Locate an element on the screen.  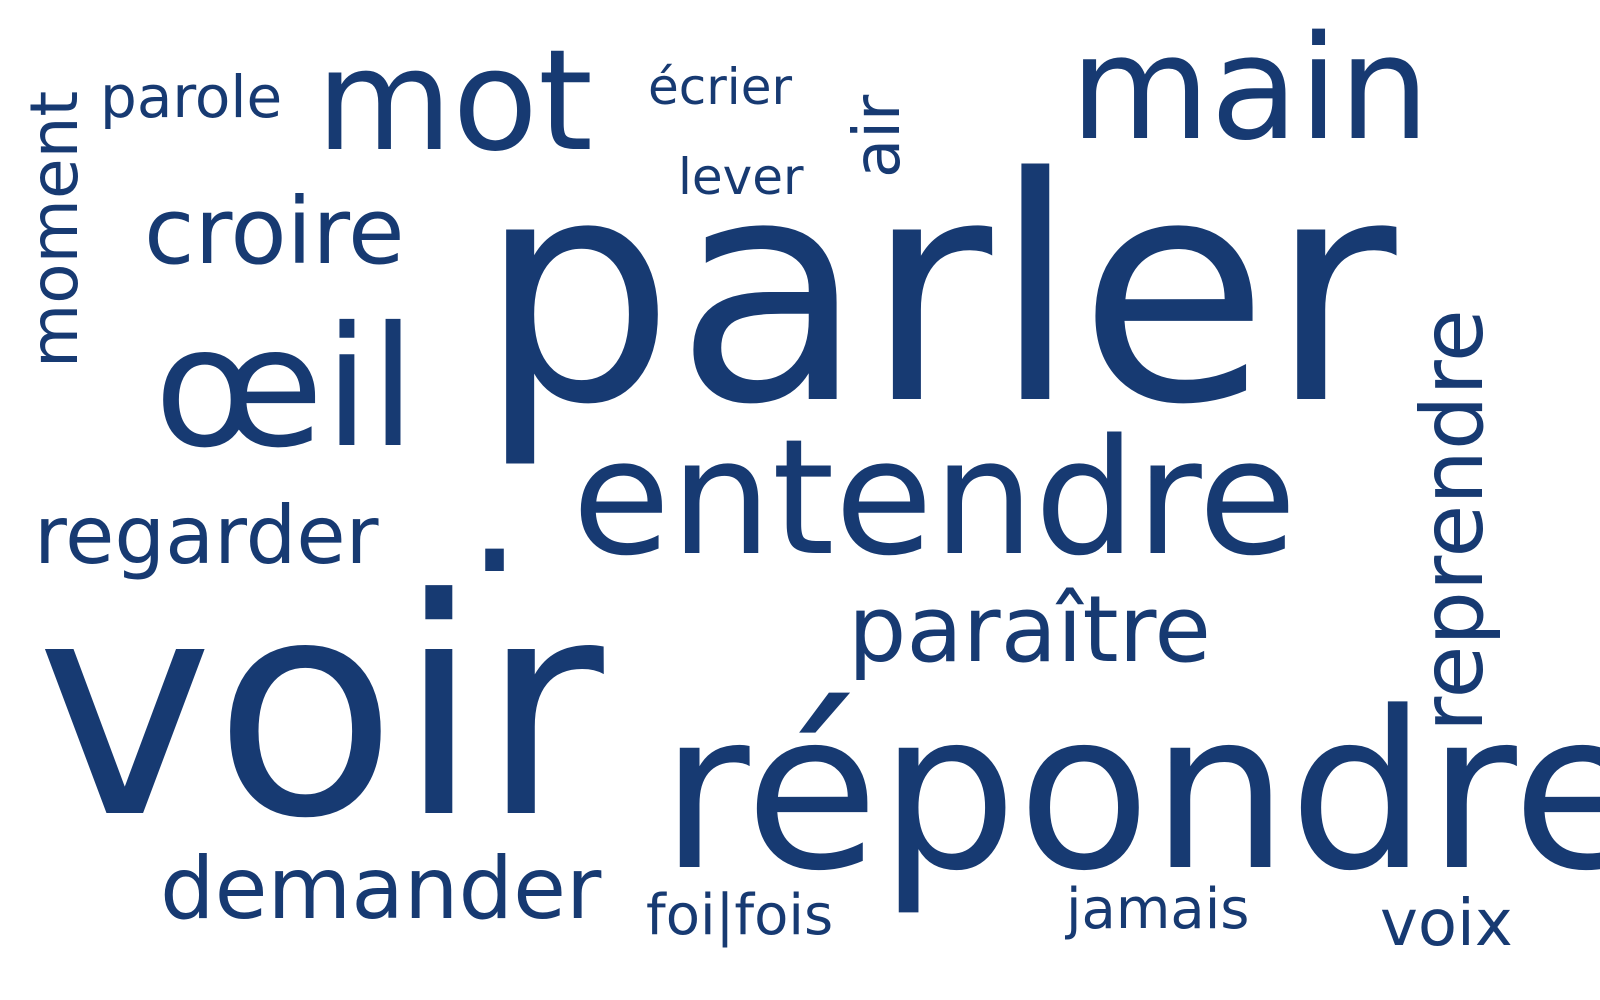
word-voix: voix is located at coordinates (1446, 924).